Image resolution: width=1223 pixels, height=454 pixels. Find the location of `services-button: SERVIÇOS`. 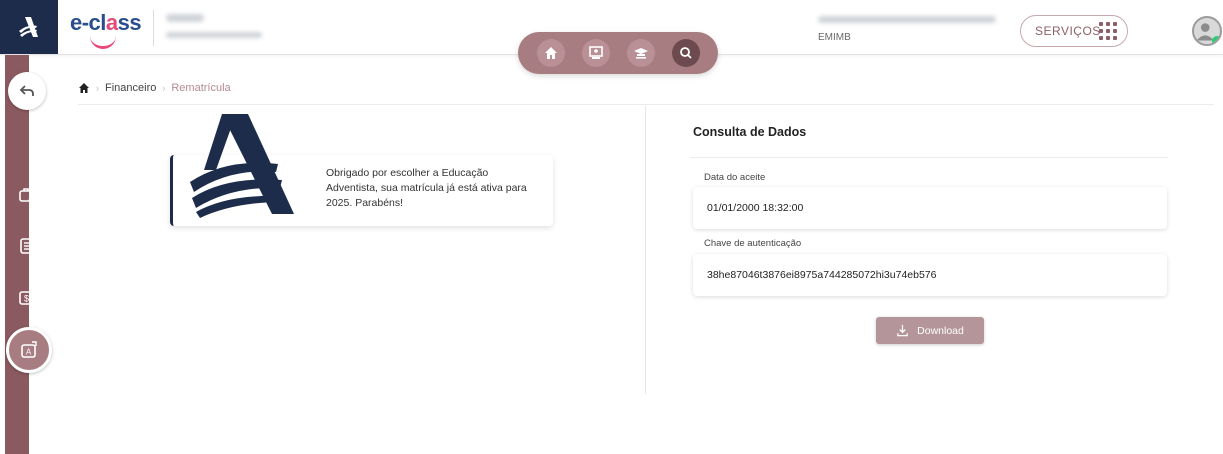

services-button: SERVIÇOS is located at coordinates (1074, 31).